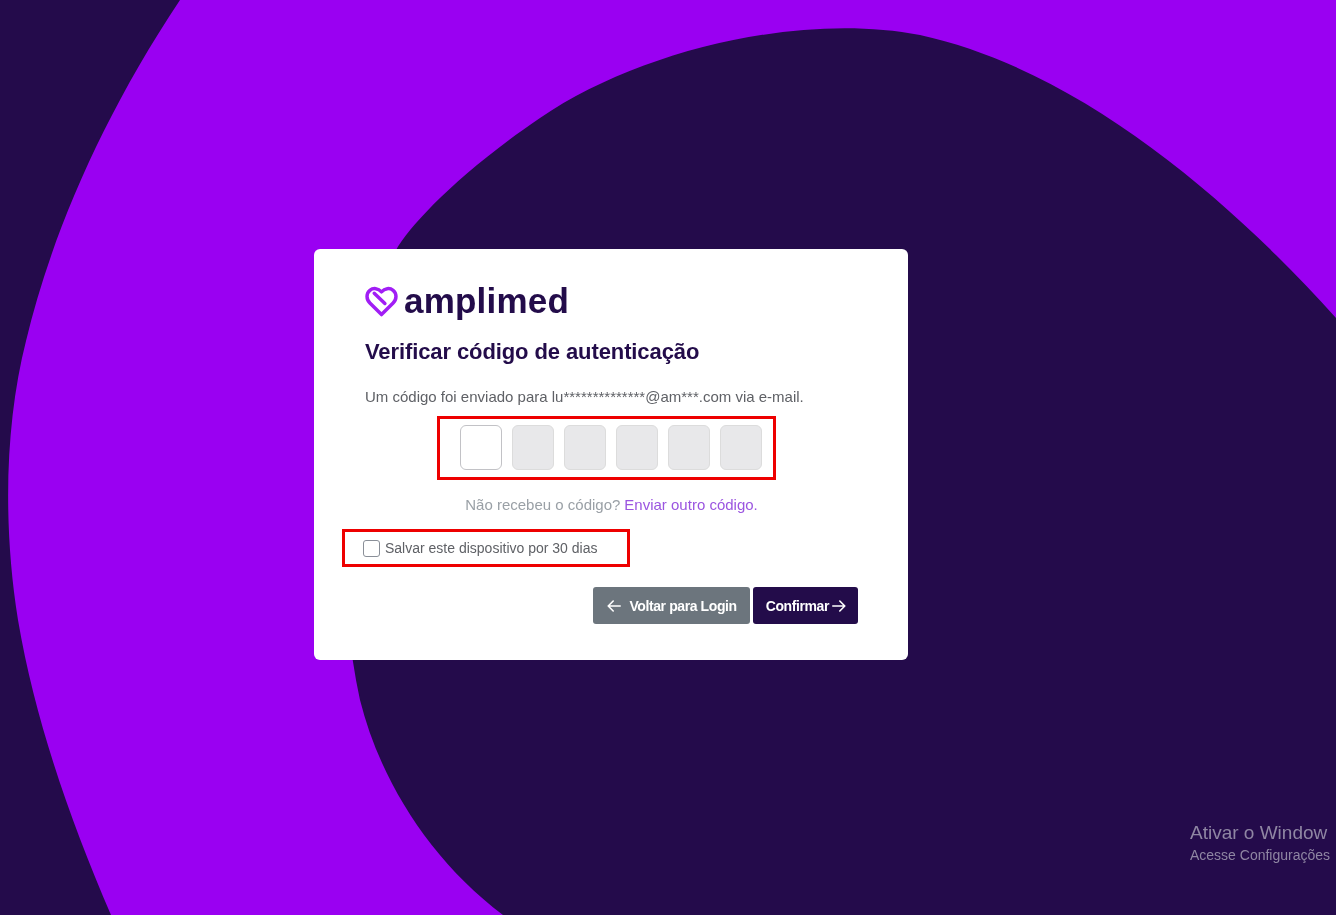 The width and height of the screenshot is (1336, 915). I want to click on confirm-button: Confirmar, so click(805, 605).